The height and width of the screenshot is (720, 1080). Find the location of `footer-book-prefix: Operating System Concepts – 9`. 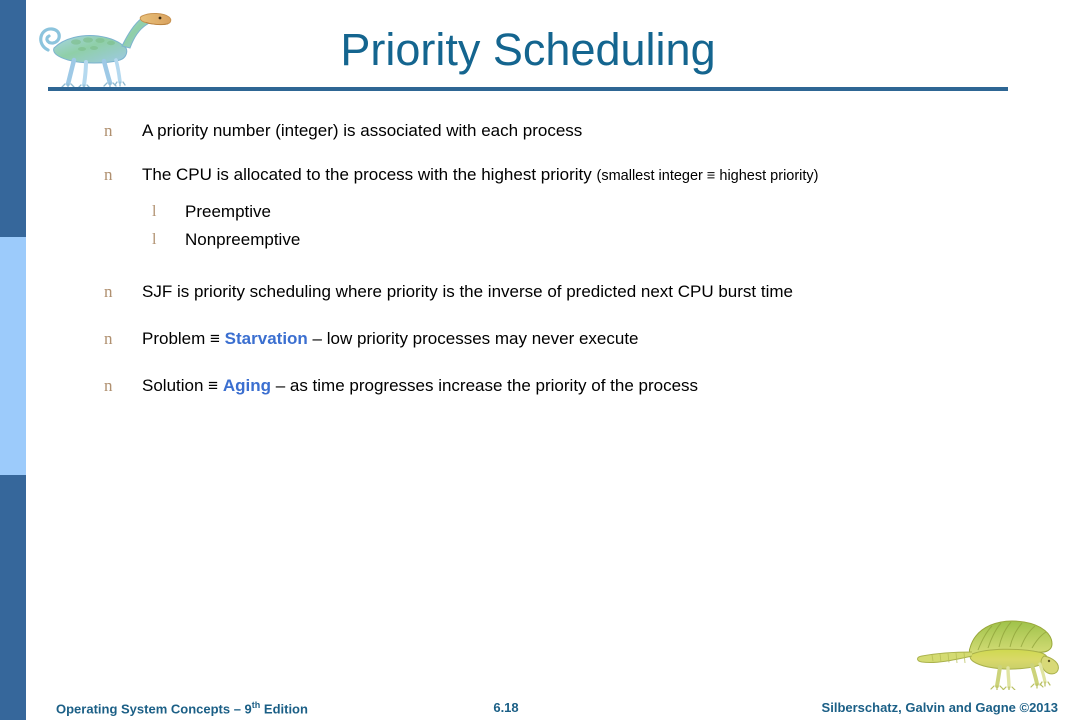

footer-book-prefix: Operating System Concepts – 9 is located at coordinates (154, 709).